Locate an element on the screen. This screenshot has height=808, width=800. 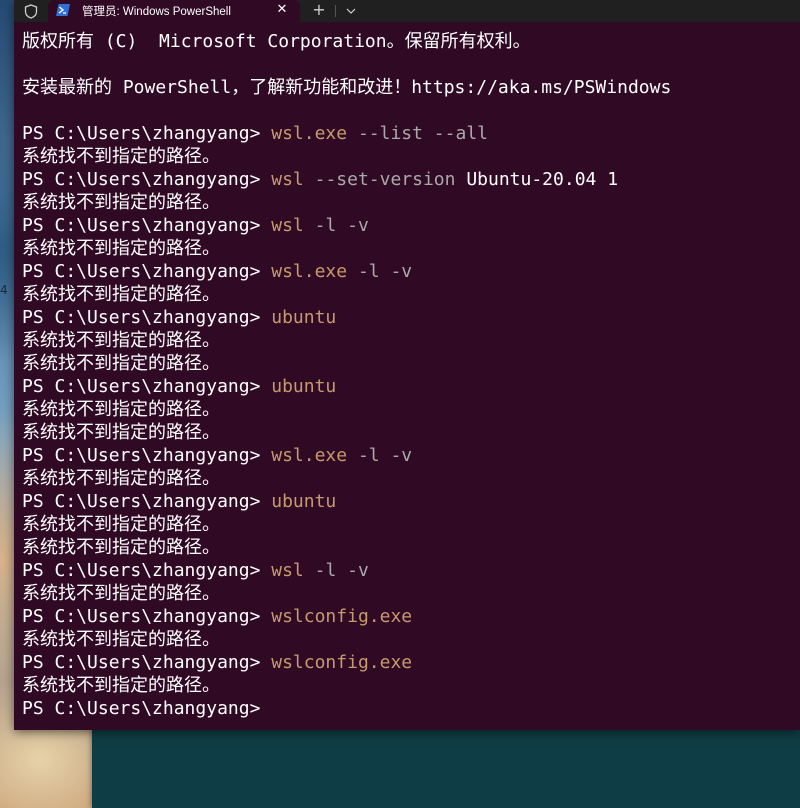
new-tab-button: + is located at coordinates (319, 11).